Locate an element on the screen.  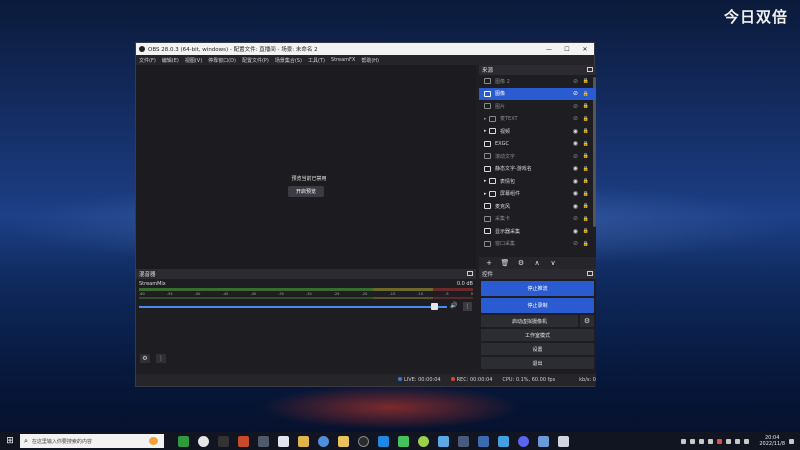
speaker-icon: 🔊 is located at coordinates (453, 305).